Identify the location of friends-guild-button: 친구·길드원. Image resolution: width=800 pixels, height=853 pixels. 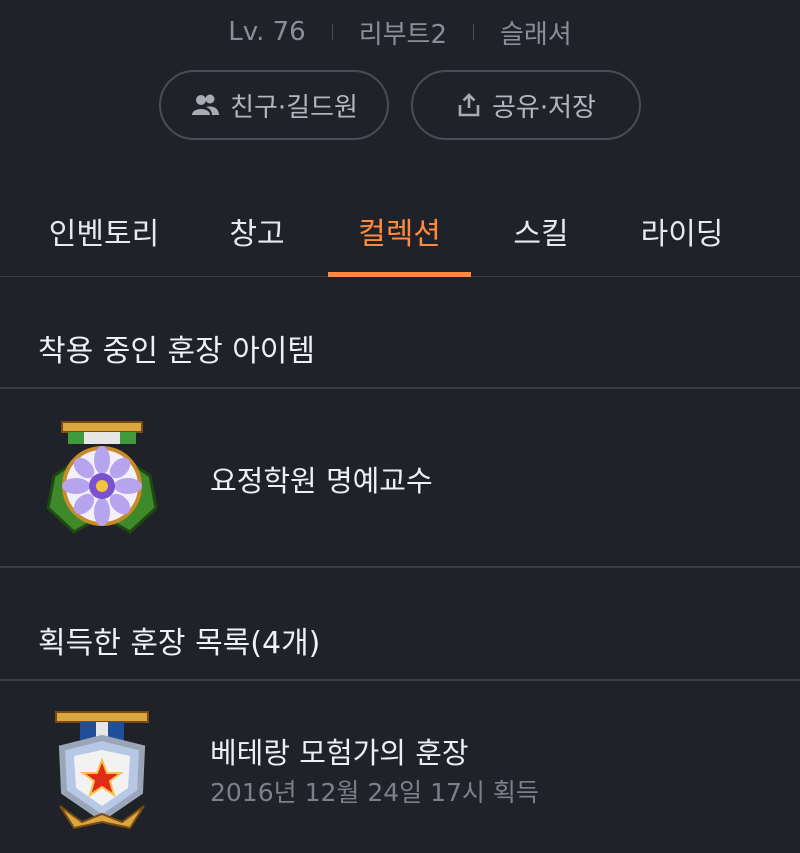
(274, 105).